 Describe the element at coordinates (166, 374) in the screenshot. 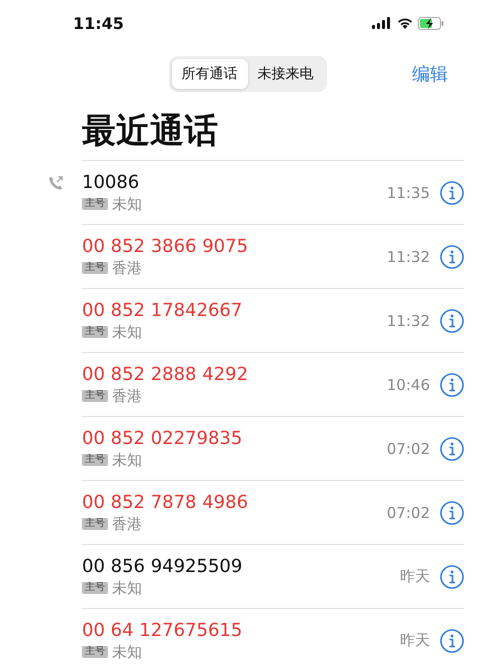

I see `phone-number: 00 852 2888 4292` at that location.